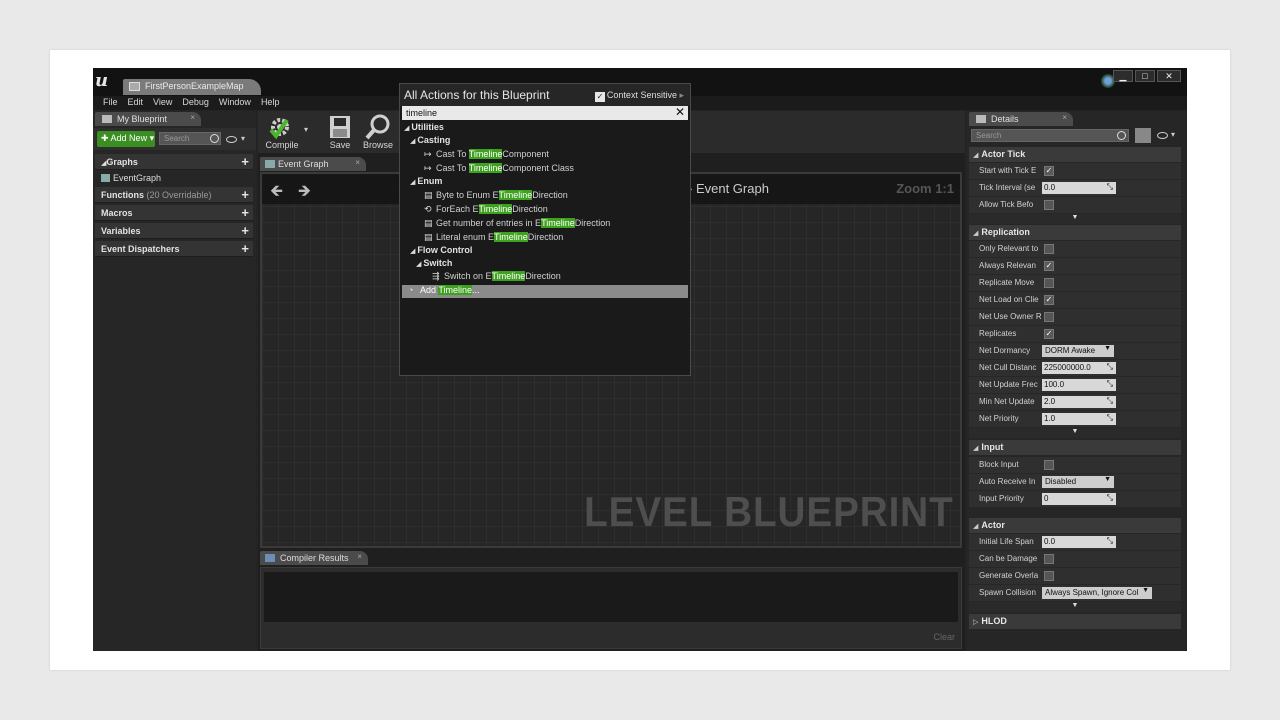  I want to click on clear-button: Clear, so click(944, 637).